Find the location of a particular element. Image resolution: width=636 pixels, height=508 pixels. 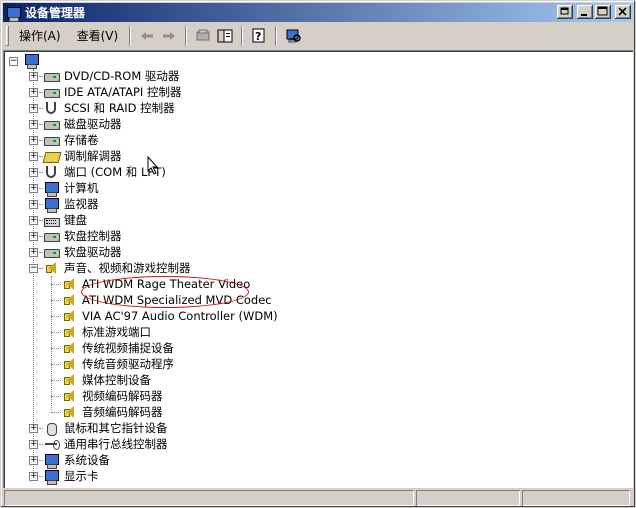

tree-category: DVD/CD-ROM 驱动器 is located at coordinates (112, 76).